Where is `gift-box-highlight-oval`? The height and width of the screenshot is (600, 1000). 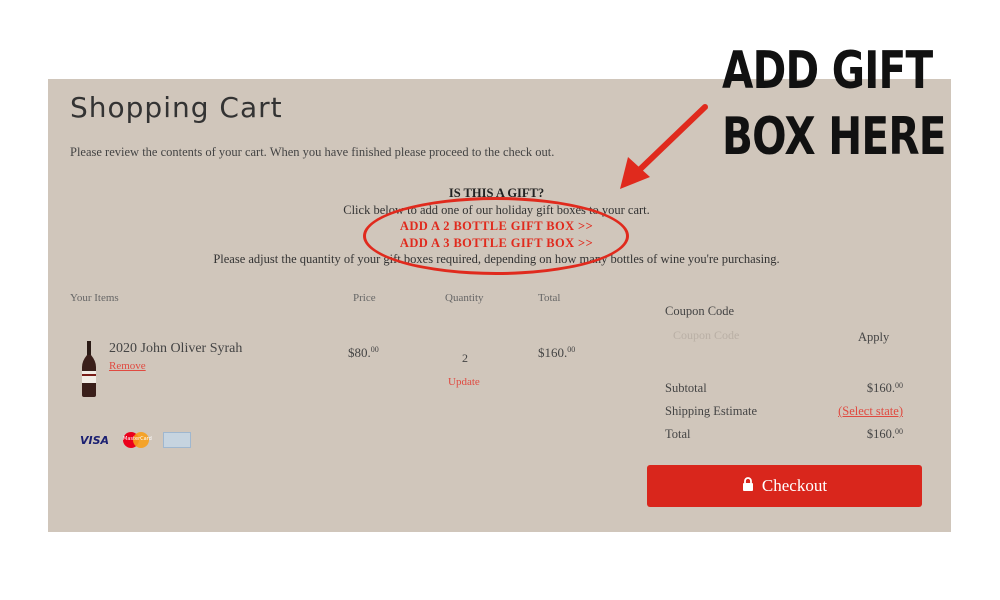 gift-box-highlight-oval is located at coordinates (496, 236).